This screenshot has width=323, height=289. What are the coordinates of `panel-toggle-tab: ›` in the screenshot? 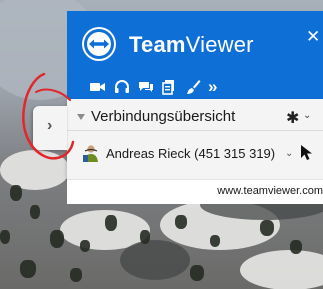 It's located at (50, 128).